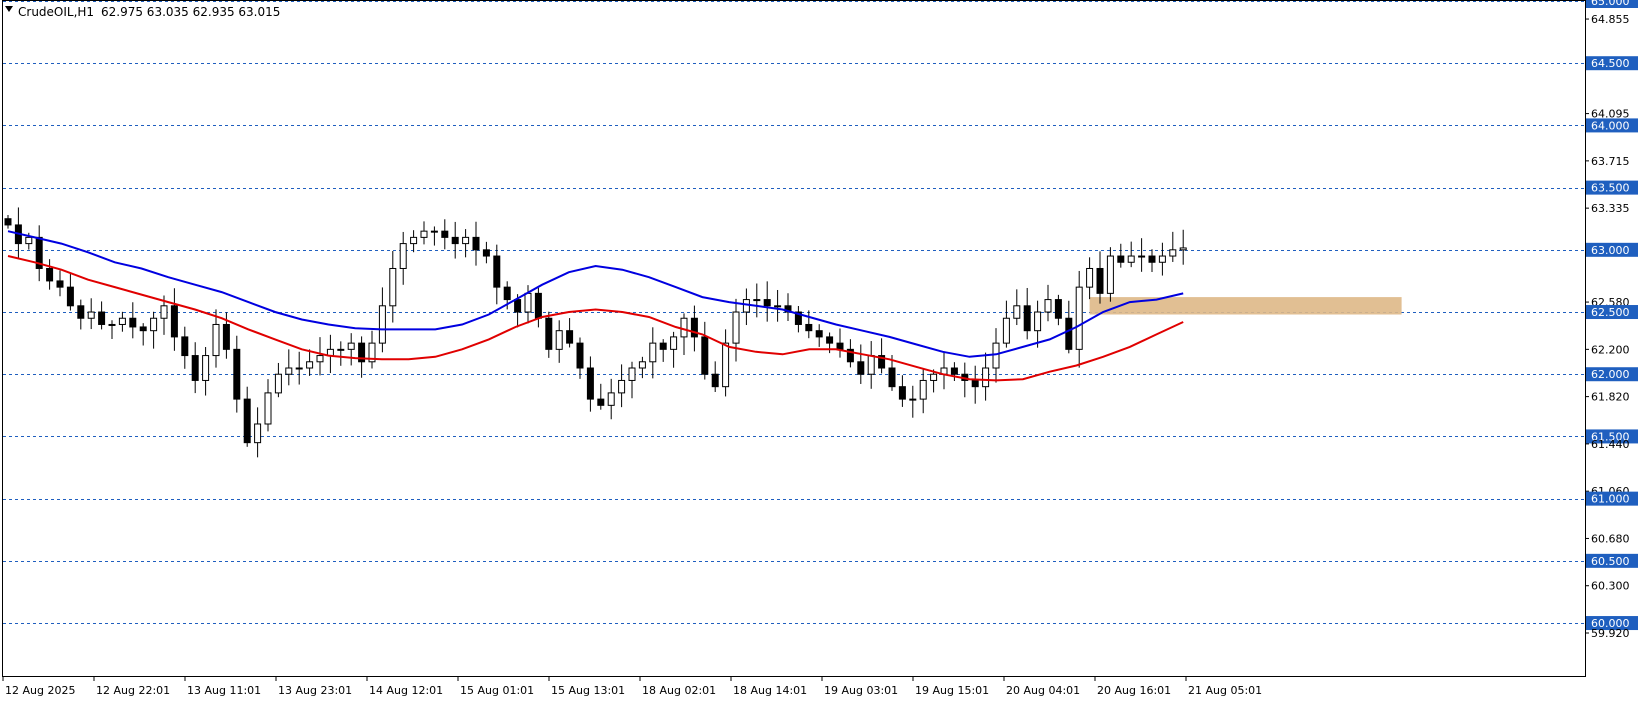  Describe the element at coordinates (56, 12) in the screenshot. I see `symbol-label: CrudeOIL,H1` at that location.